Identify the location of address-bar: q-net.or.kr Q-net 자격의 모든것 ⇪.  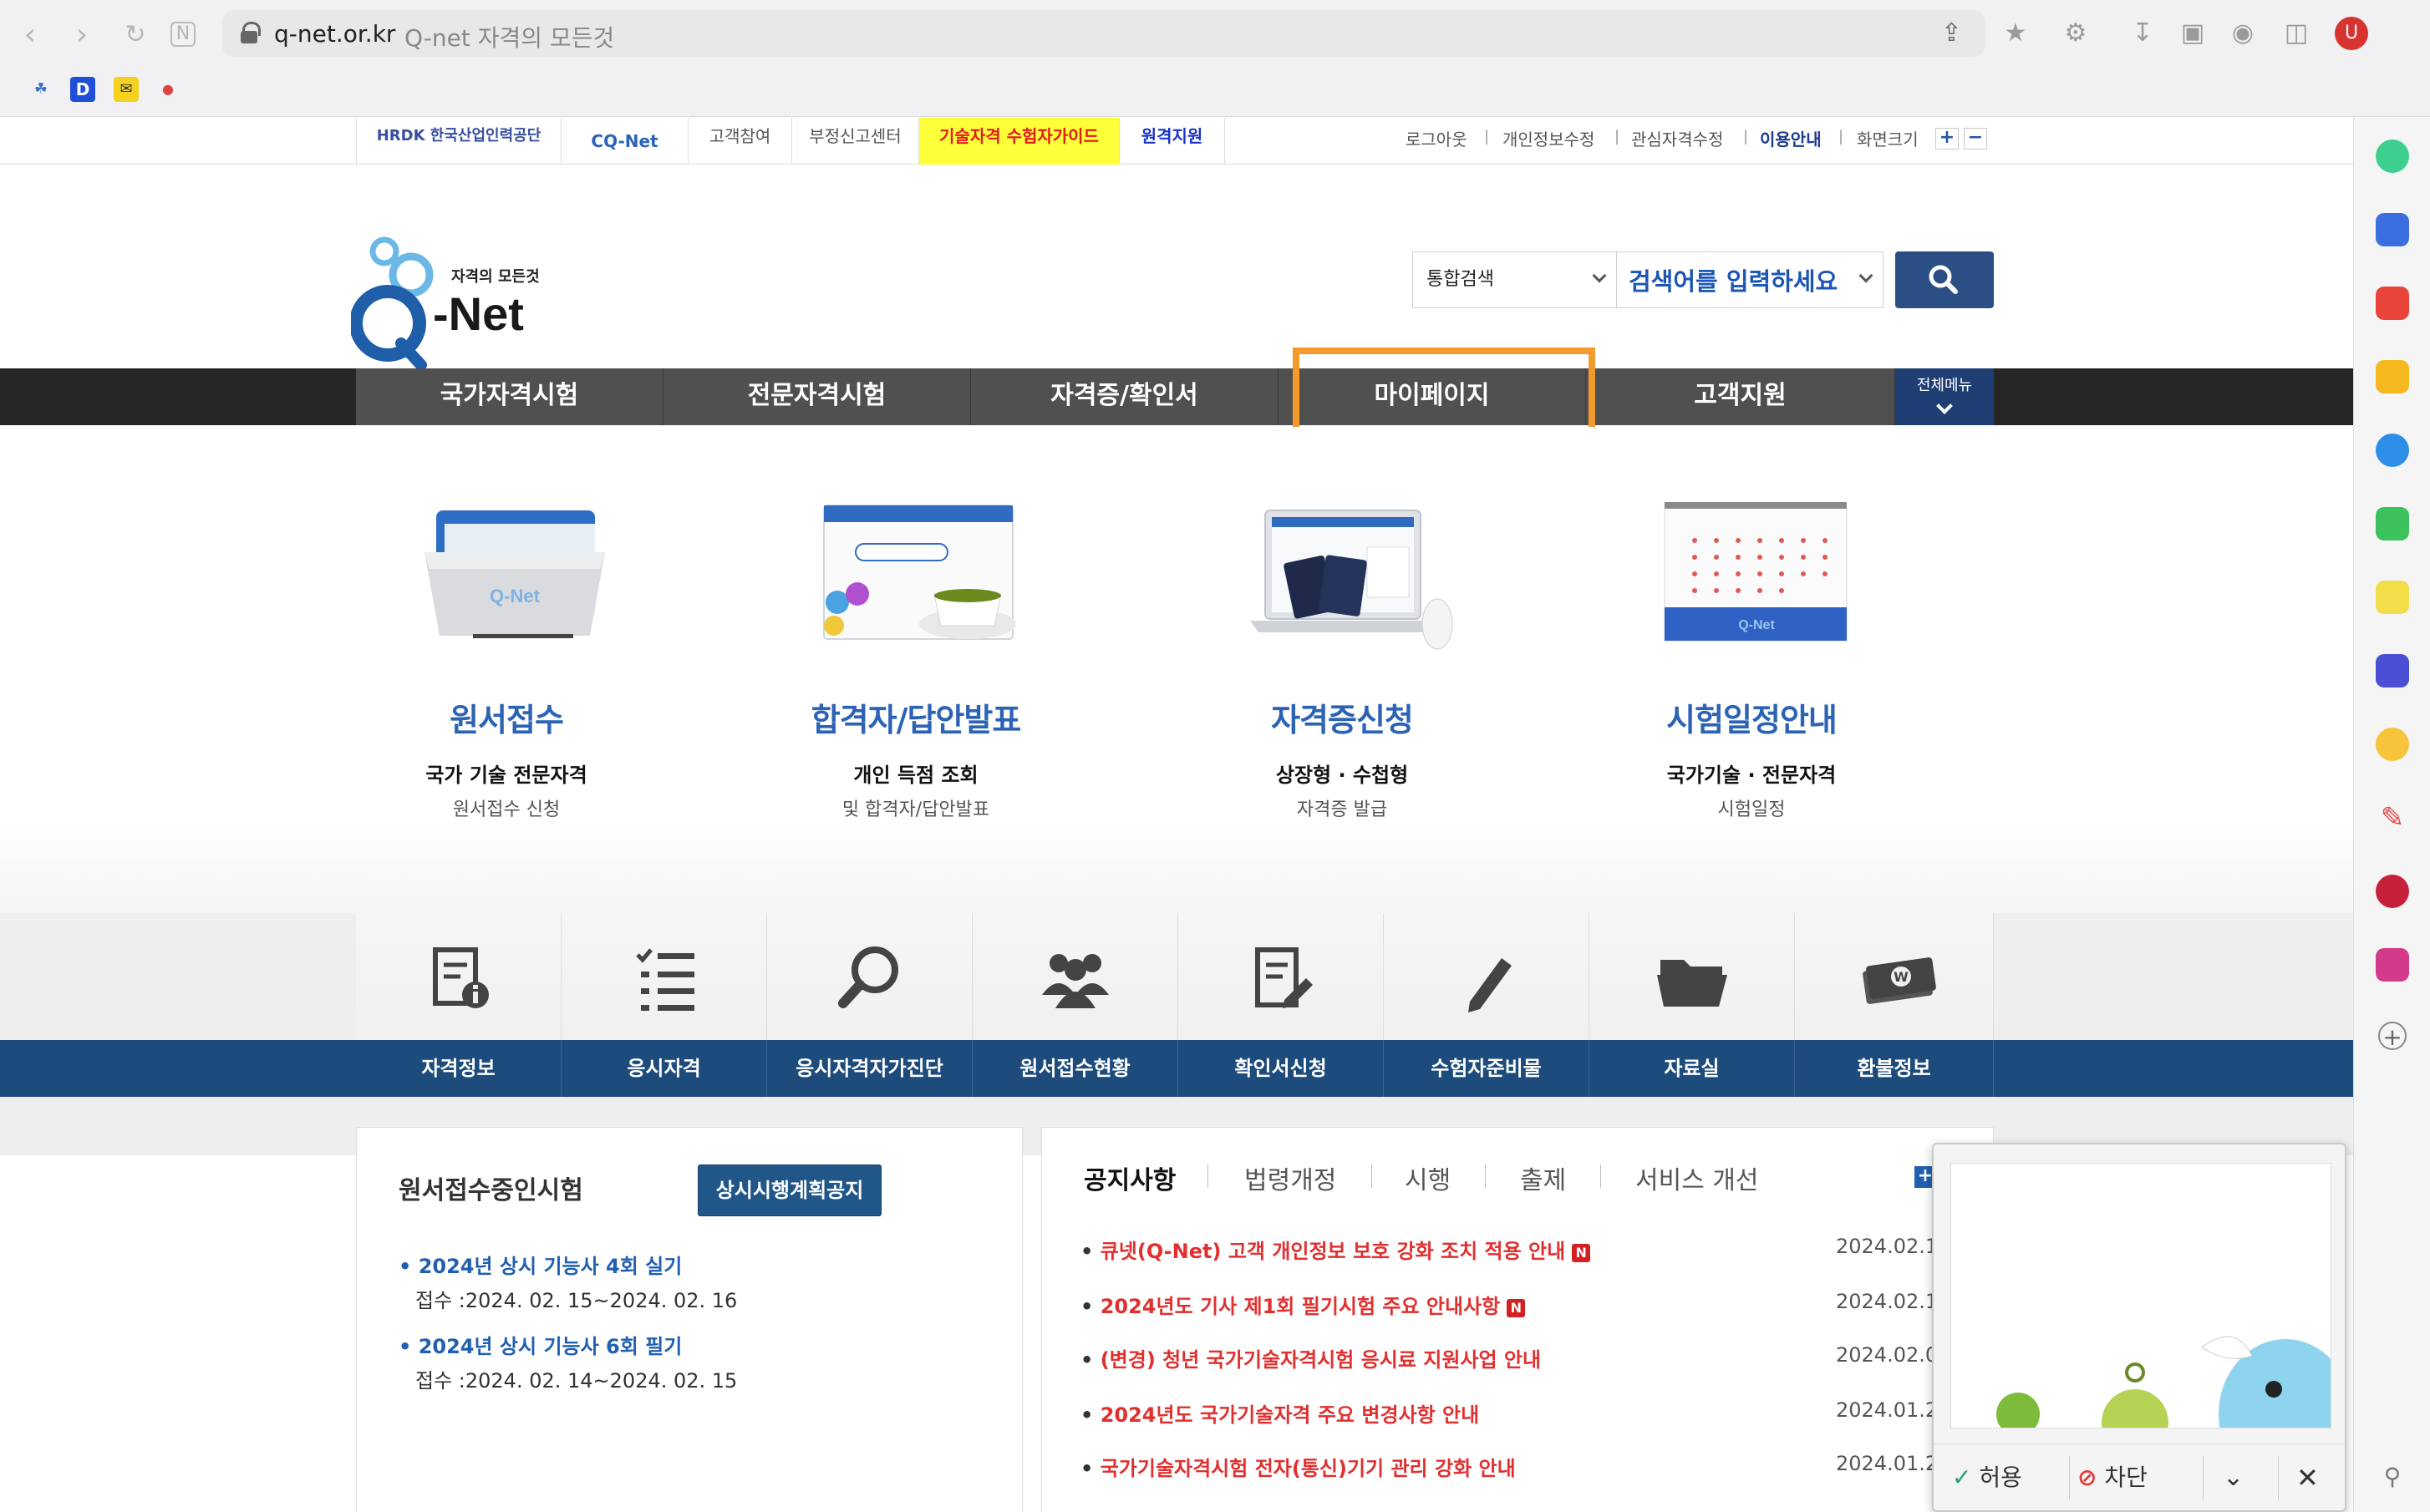
(1103, 33).